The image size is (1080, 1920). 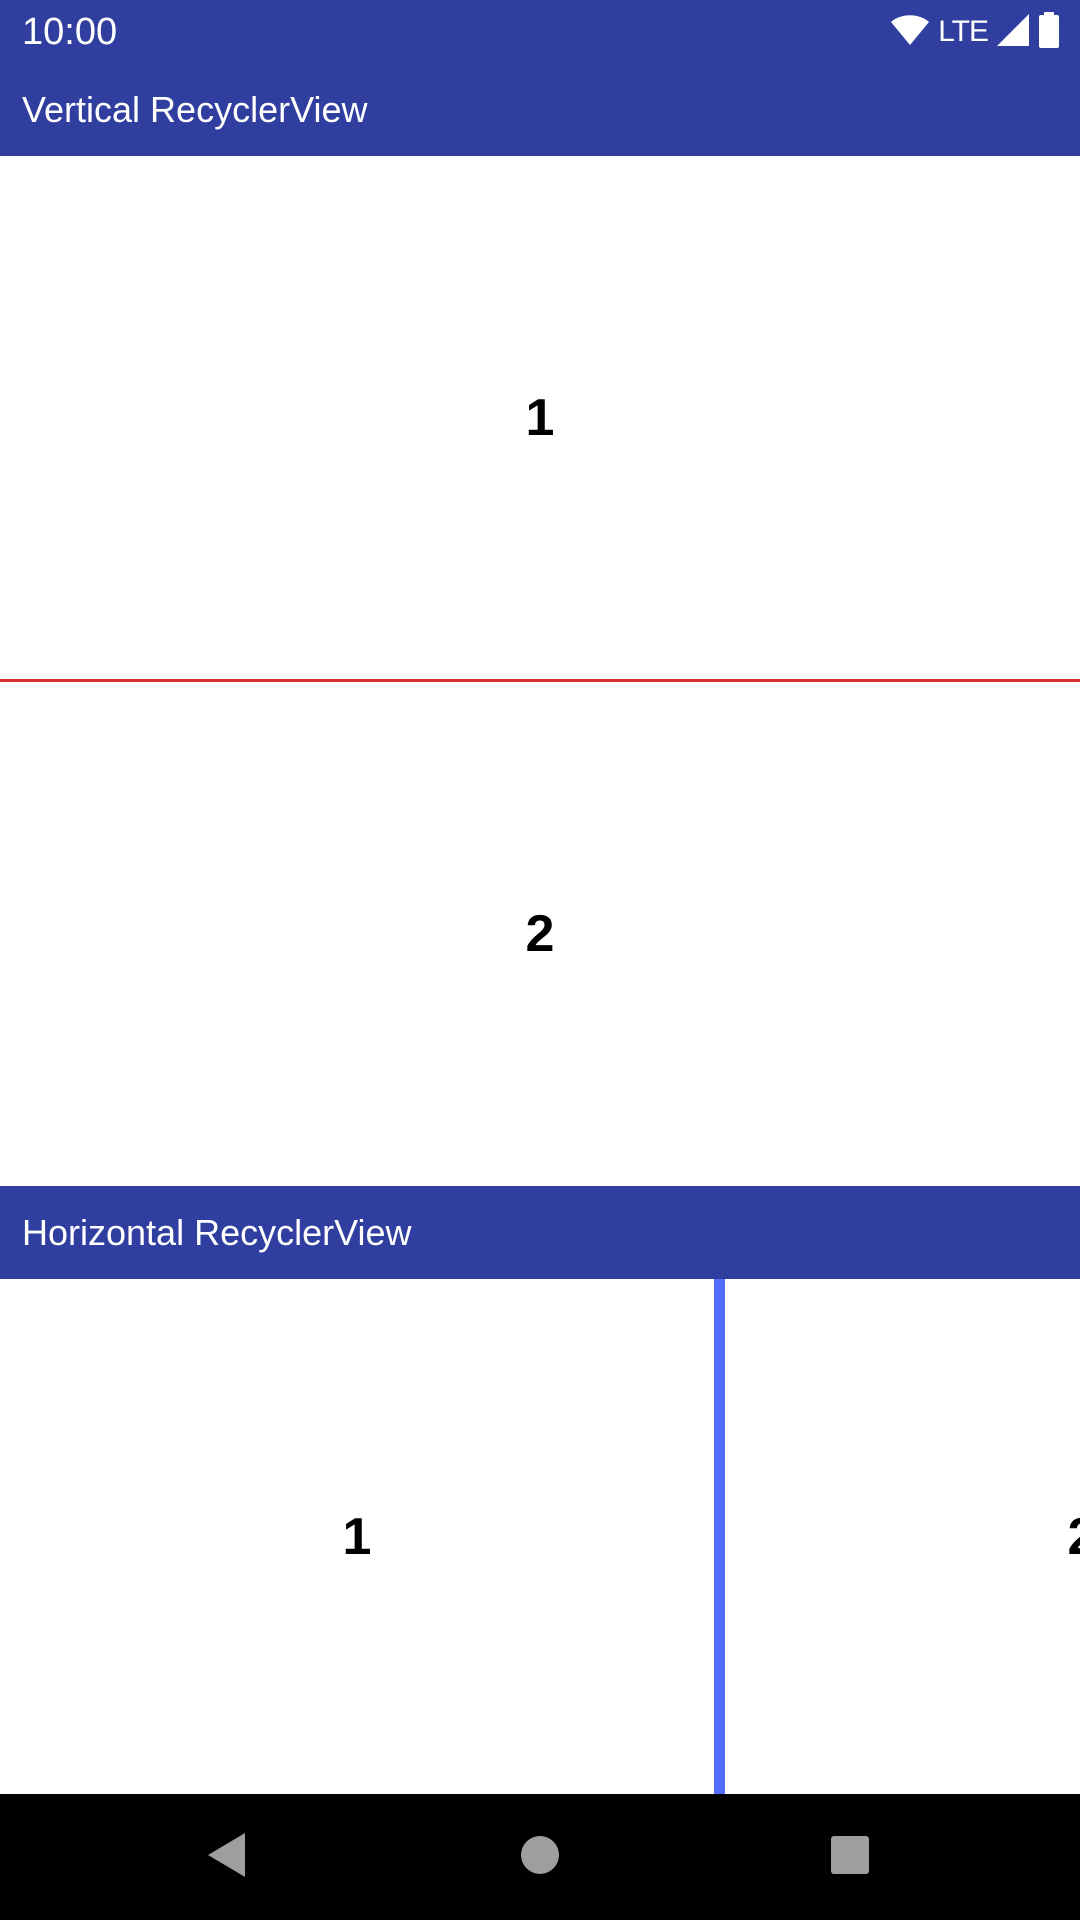 What do you see at coordinates (902, 1536) in the screenshot?
I see `horizontal-list-item: 2` at bounding box center [902, 1536].